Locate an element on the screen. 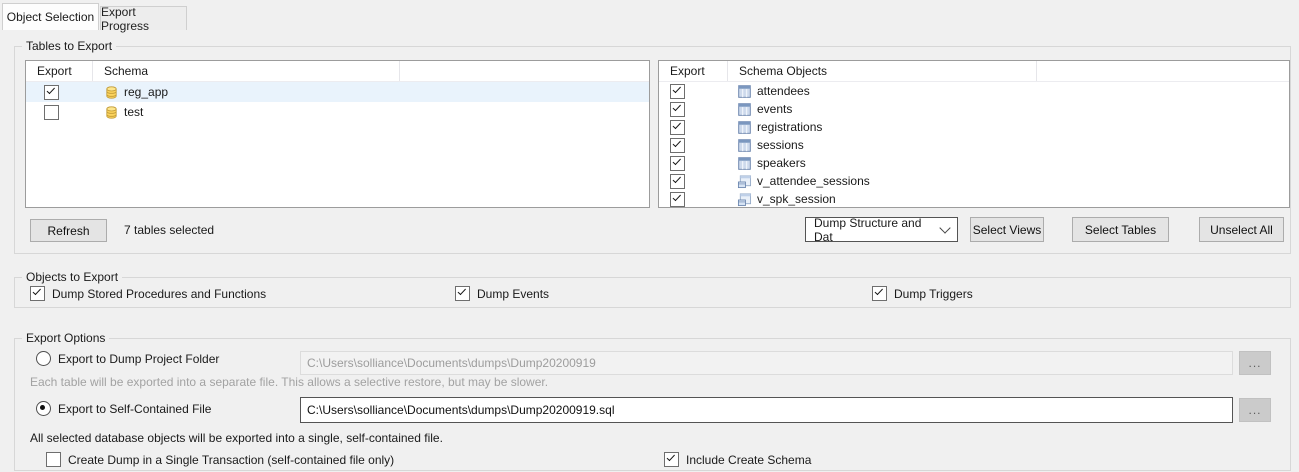 This screenshot has width=1299, height=472. row-label: registrations is located at coordinates (790, 127).